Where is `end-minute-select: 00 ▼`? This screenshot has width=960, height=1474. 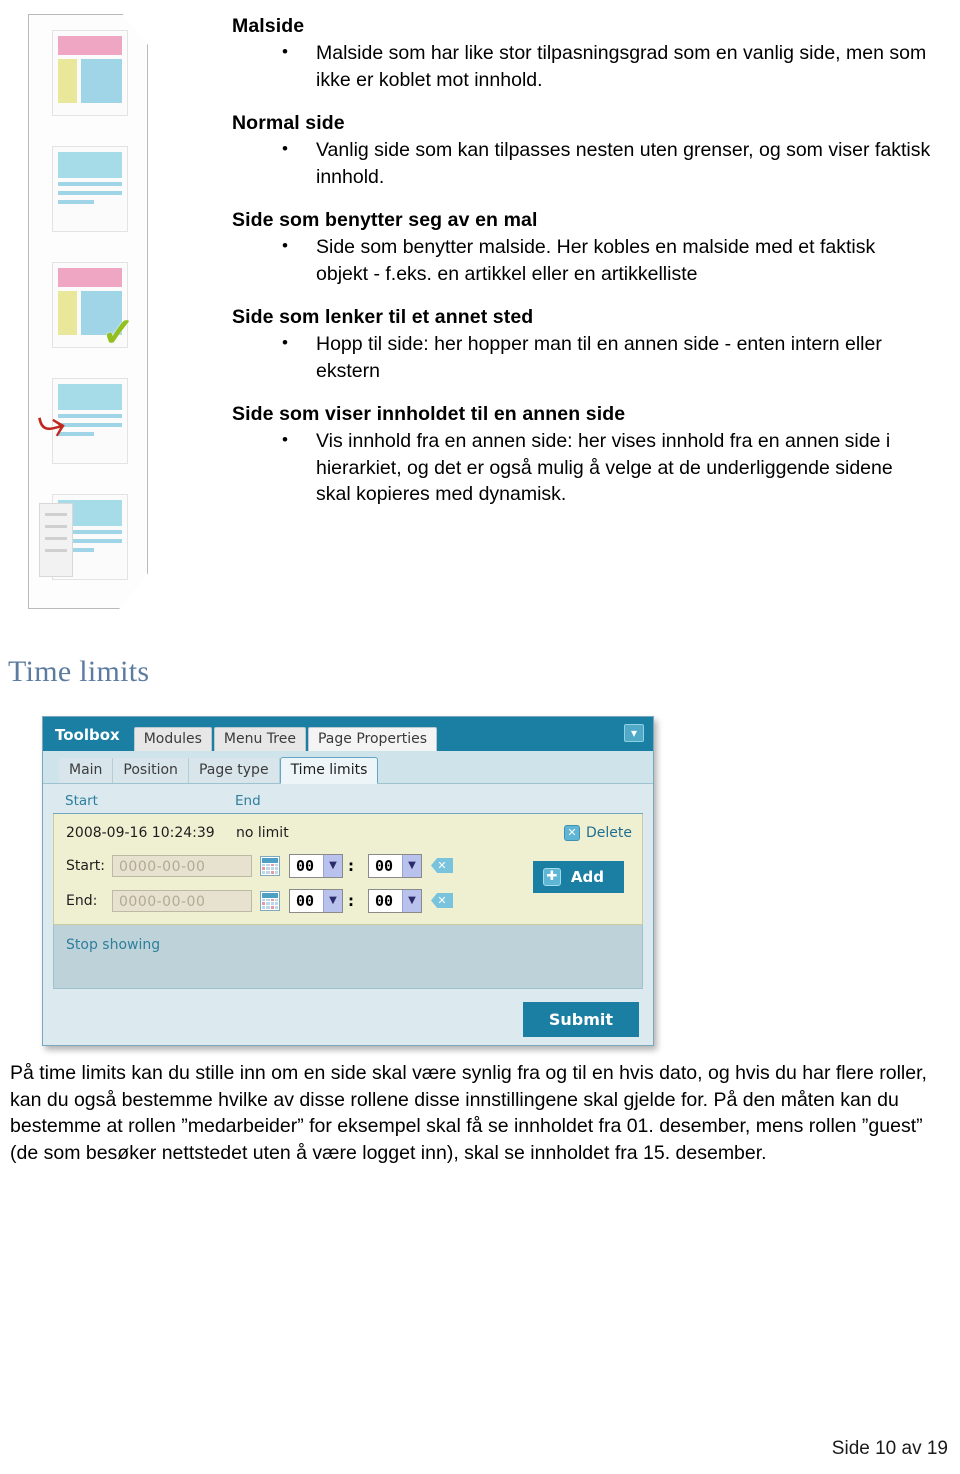 end-minute-select: 00 ▼ is located at coordinates (395, 900).